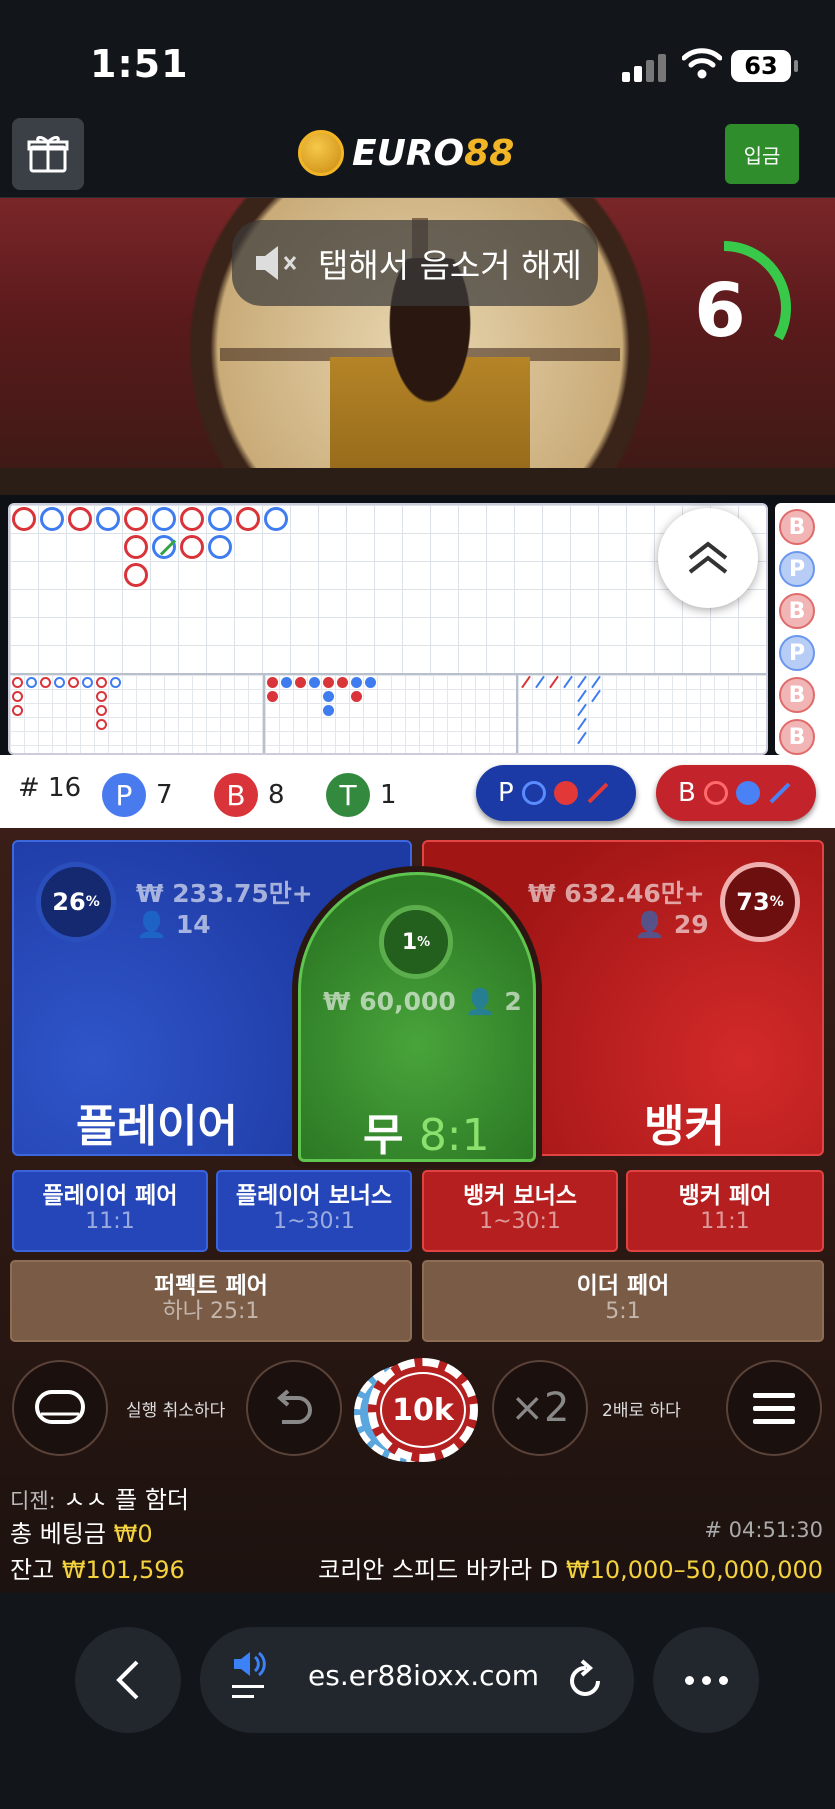 The height and width of the screenshot is (1809, 835). Describe the element at coordinates (388, 589) in the screenshot. I see `big-road` at that location.